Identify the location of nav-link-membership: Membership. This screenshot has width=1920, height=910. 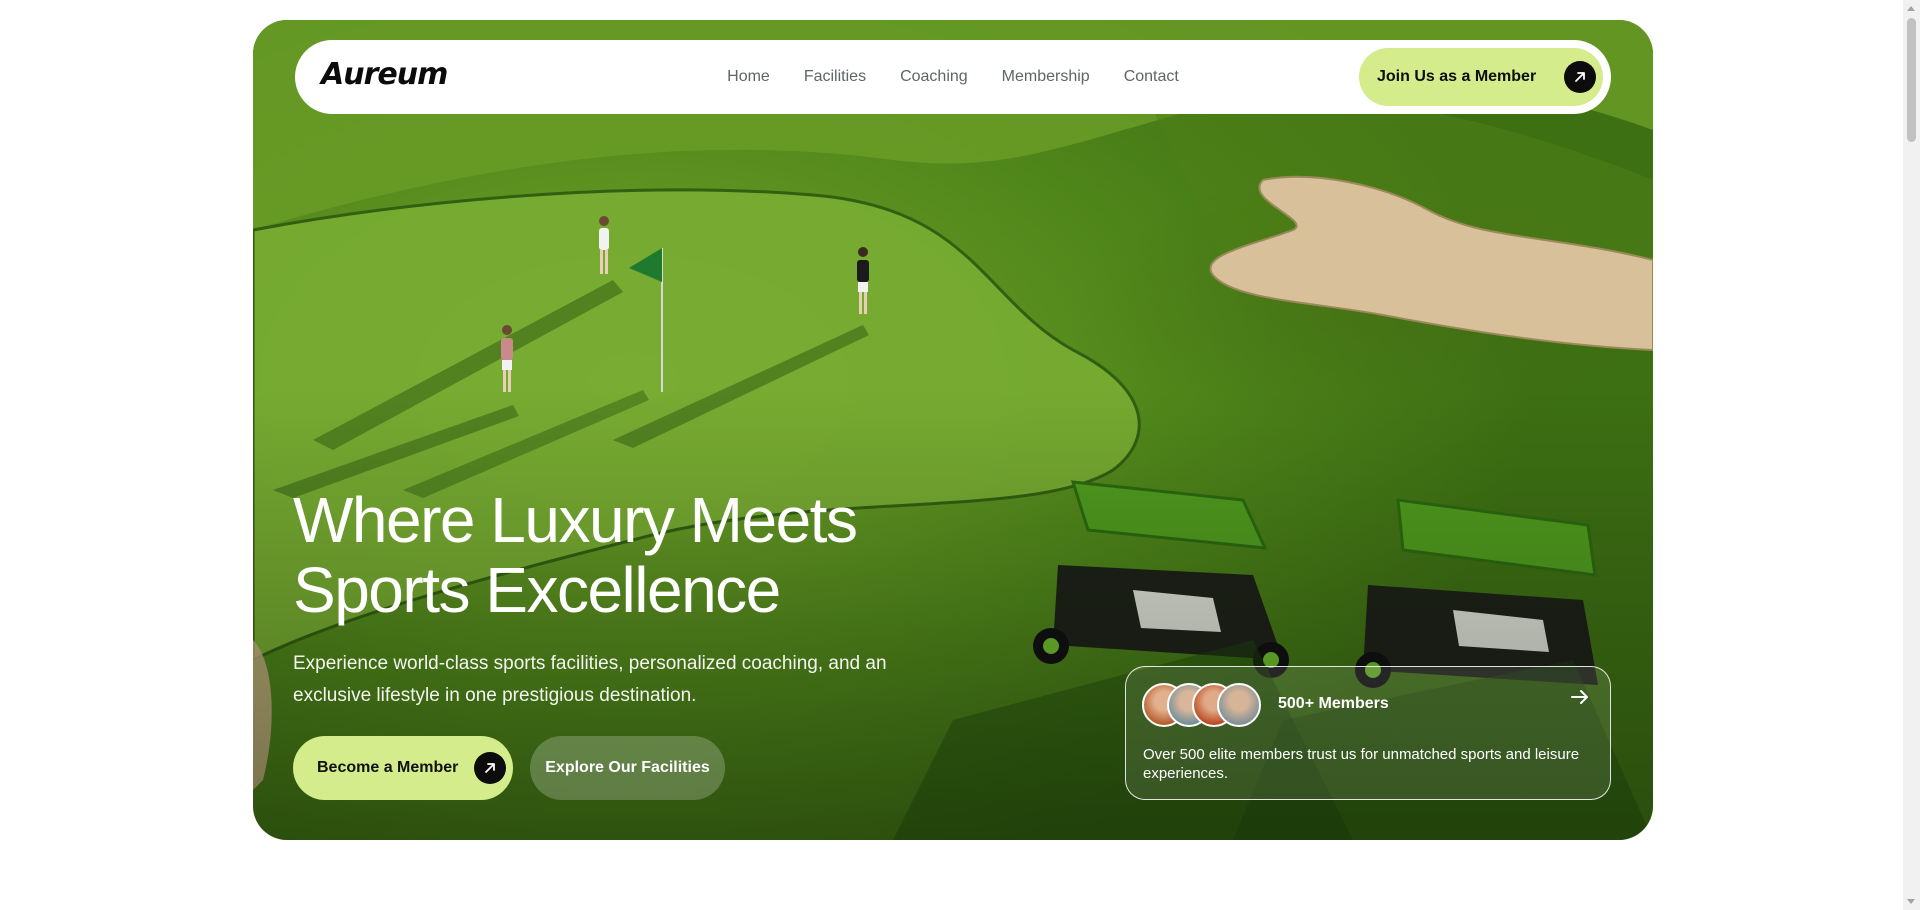
(1046, 77).